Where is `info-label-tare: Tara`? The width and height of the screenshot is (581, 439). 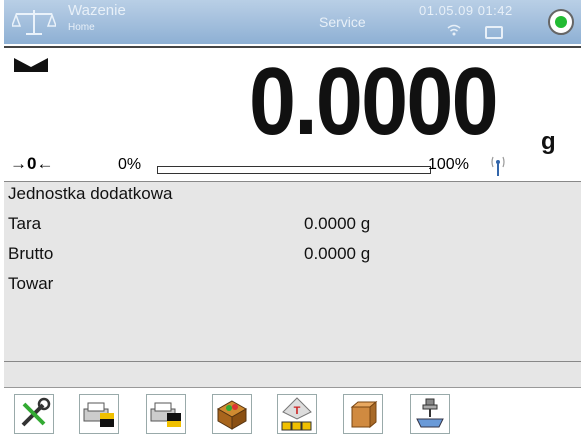 info-label-tare: Tara is located at coordinates (25, 223).